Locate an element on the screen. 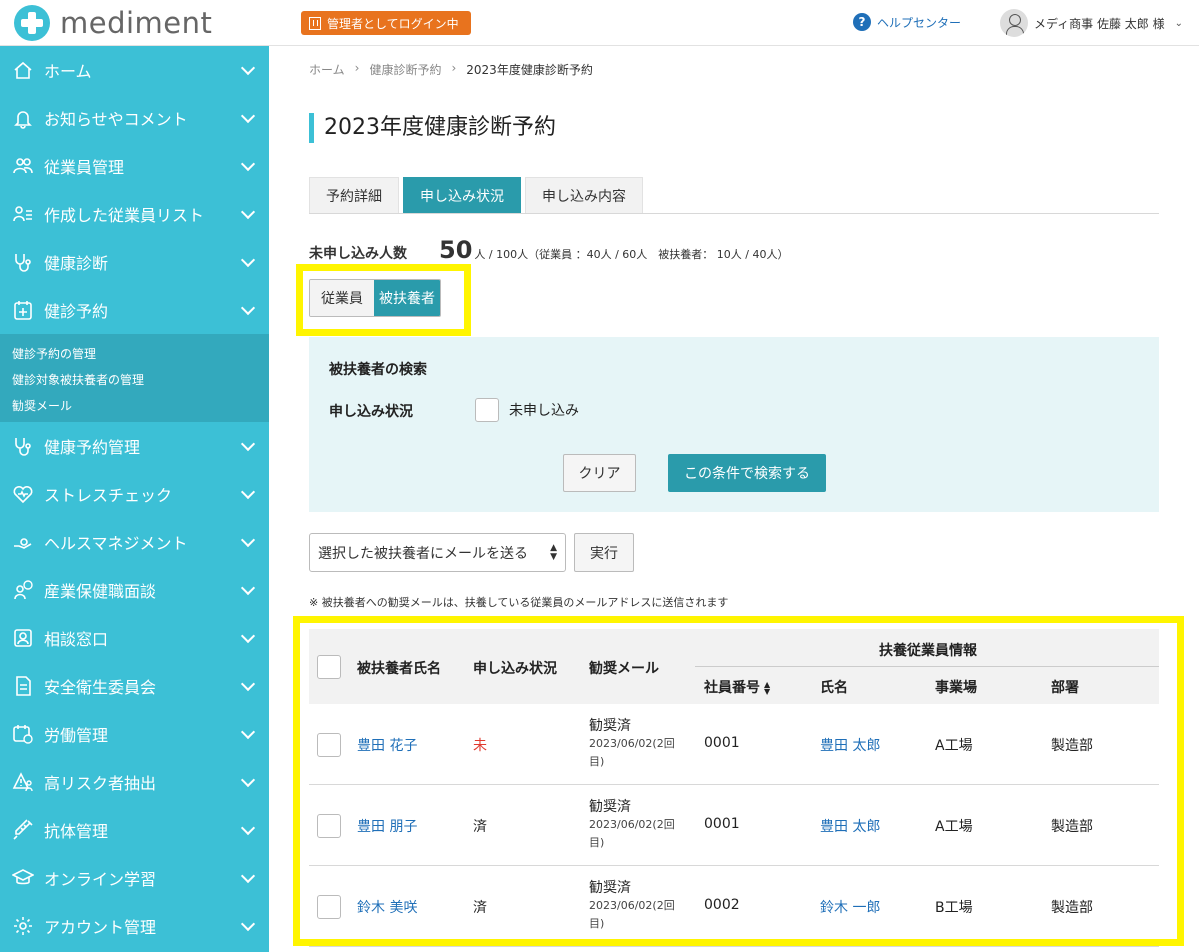  clear-button: クリア is located at coordinates (599, 473).